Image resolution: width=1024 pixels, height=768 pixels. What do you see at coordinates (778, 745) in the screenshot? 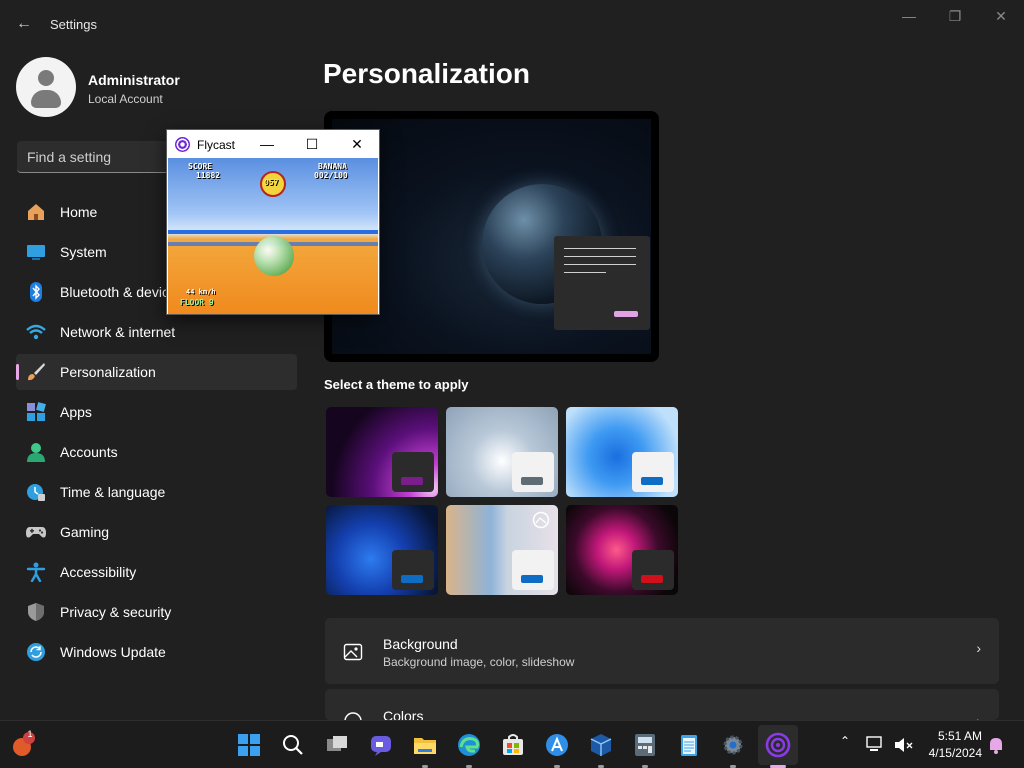
I see `flycast-taskbar-icon` at bounding box center [778, 745].